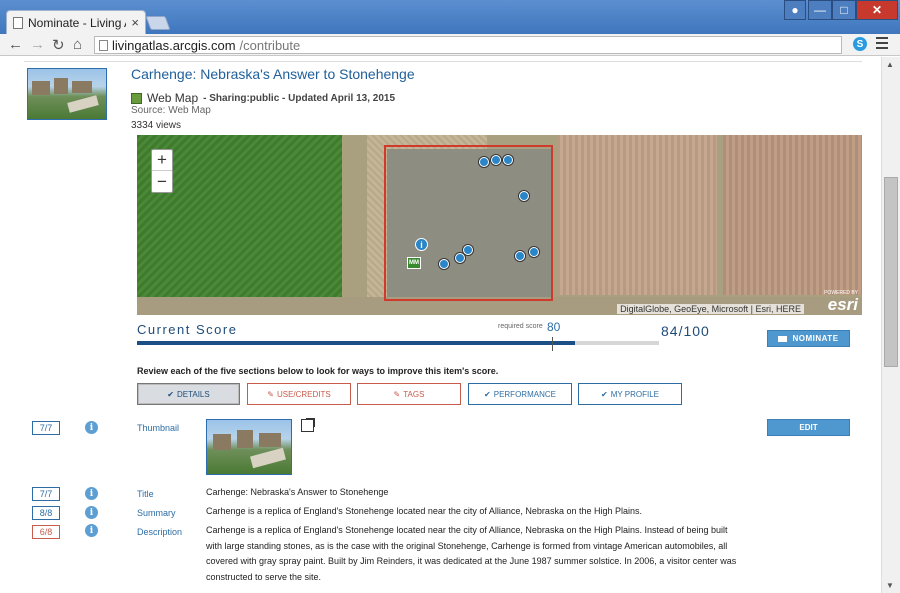 This screenshot has height=593, width=900. Describe the element at coordinates (160, 532) in the screenshot. I see `description-label: Description` at that location.